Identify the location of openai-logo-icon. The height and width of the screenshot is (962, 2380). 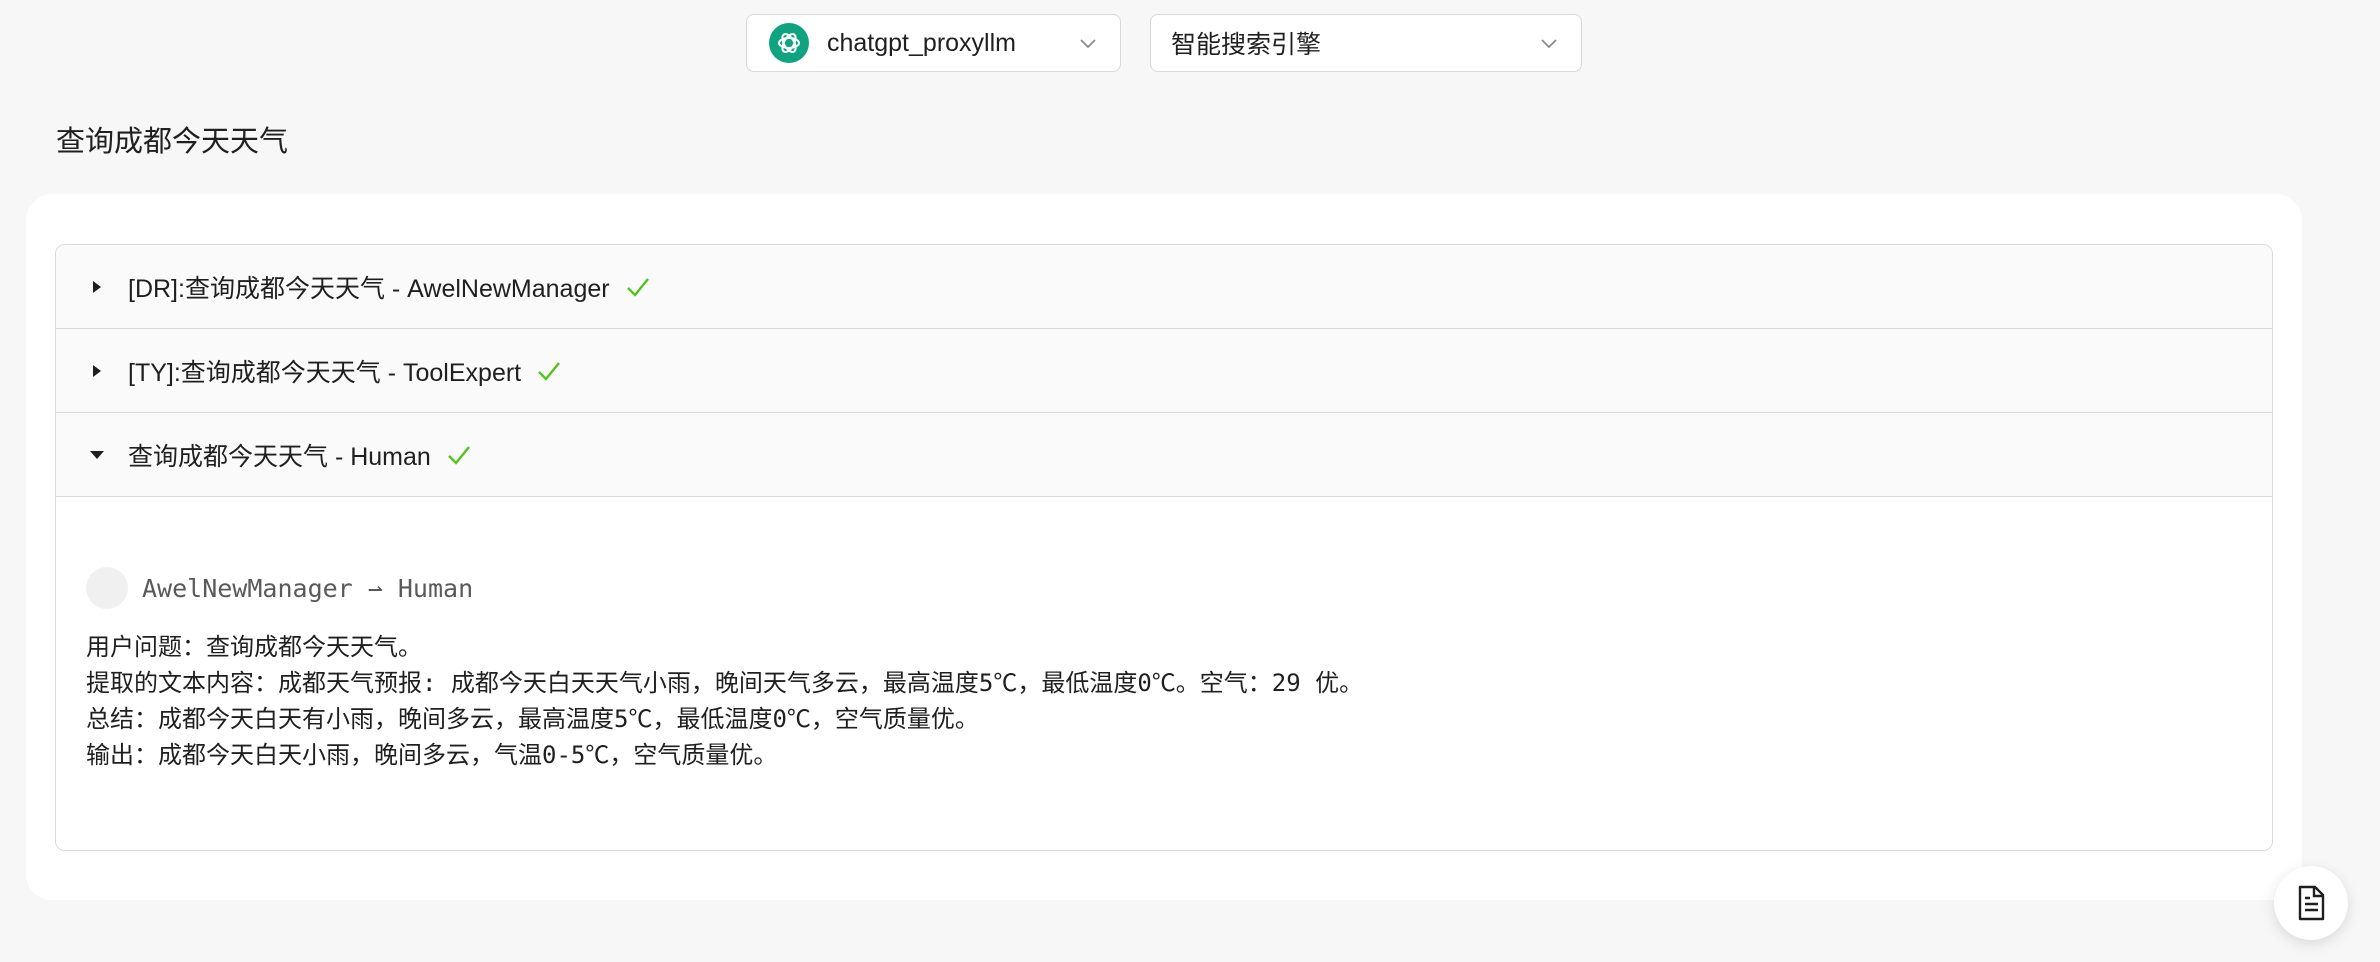
(789, 43).